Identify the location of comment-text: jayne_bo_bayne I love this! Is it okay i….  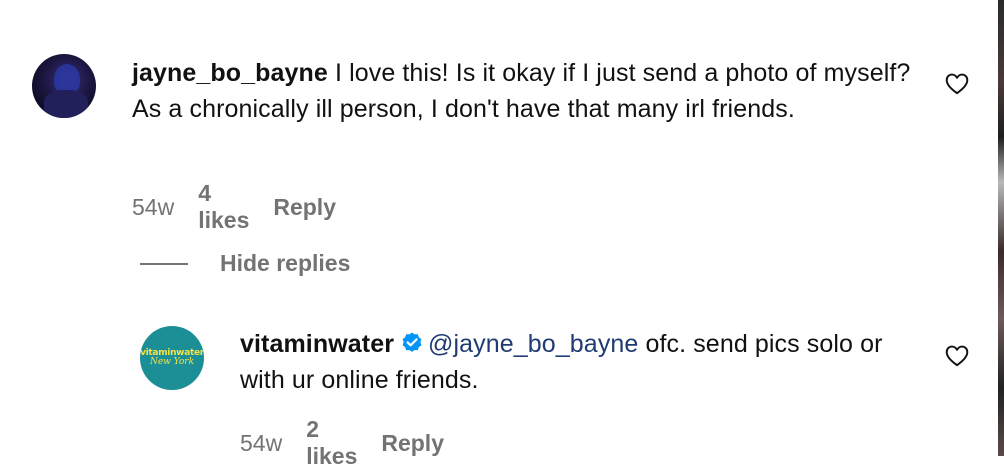
(527, 91).